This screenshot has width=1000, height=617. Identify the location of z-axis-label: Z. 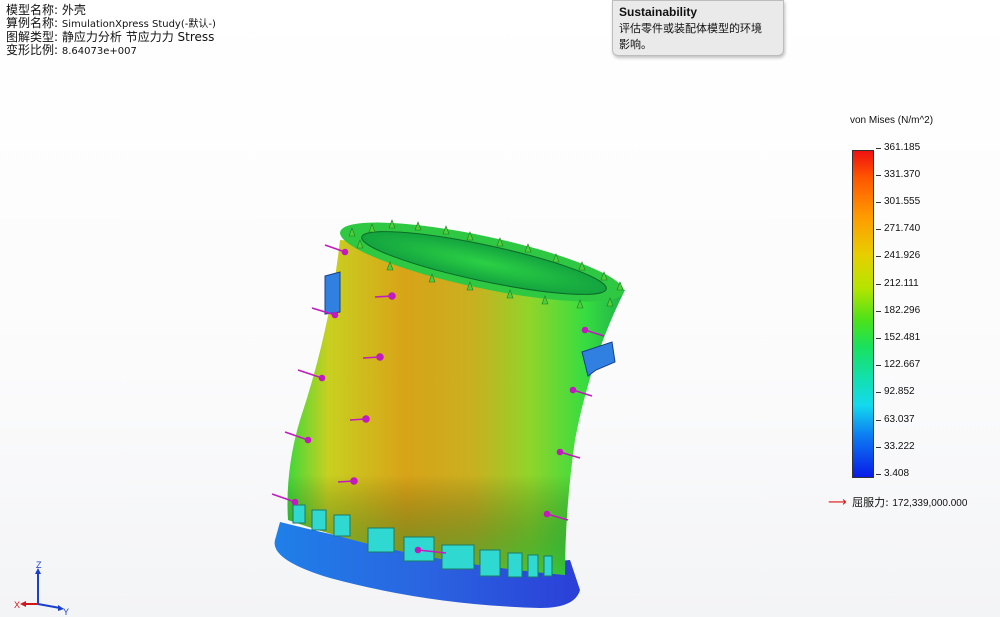
(39, 565).